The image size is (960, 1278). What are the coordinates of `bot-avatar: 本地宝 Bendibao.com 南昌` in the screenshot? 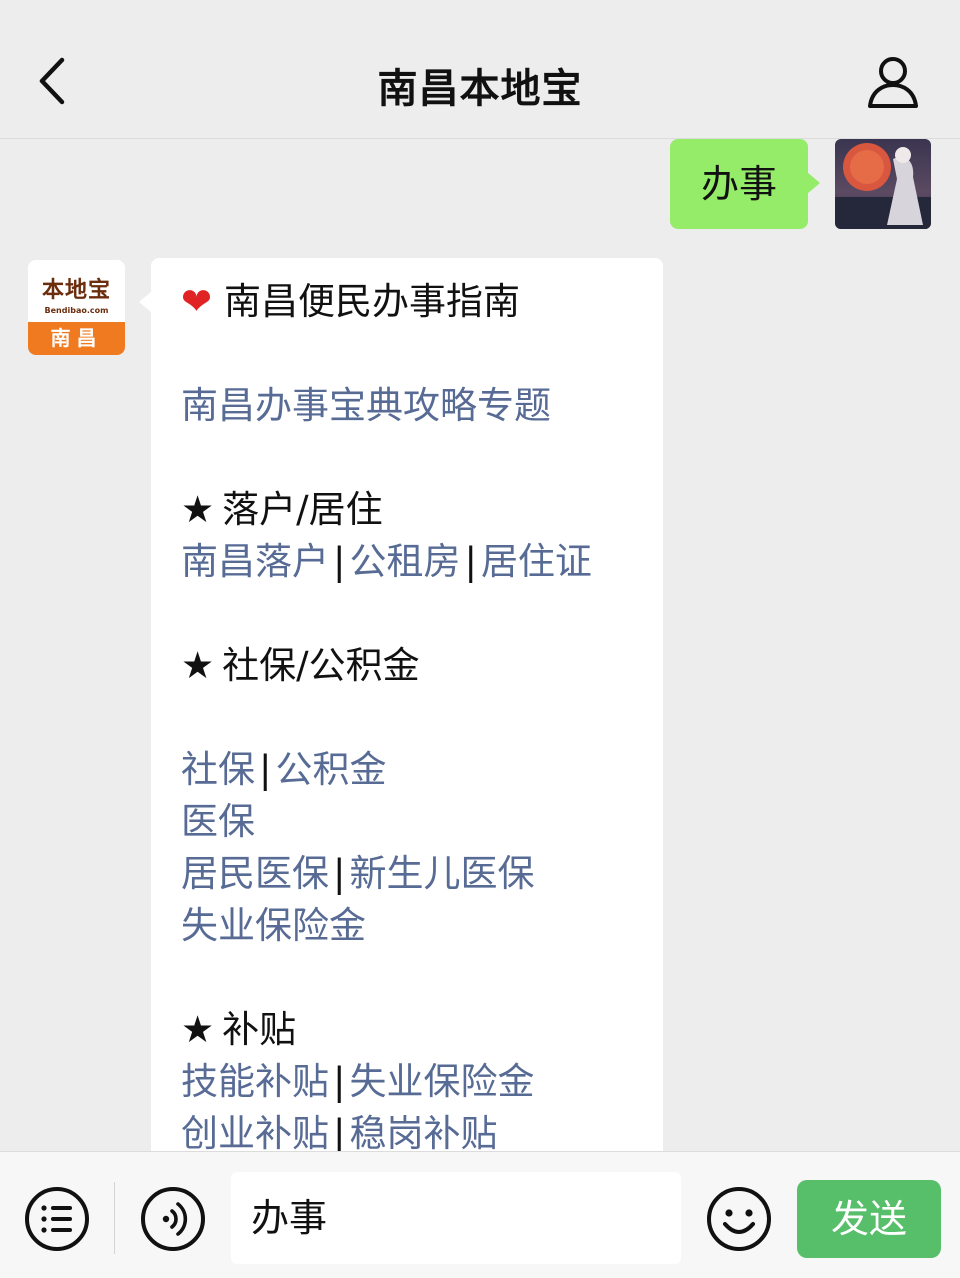 It's located at (76, 307).